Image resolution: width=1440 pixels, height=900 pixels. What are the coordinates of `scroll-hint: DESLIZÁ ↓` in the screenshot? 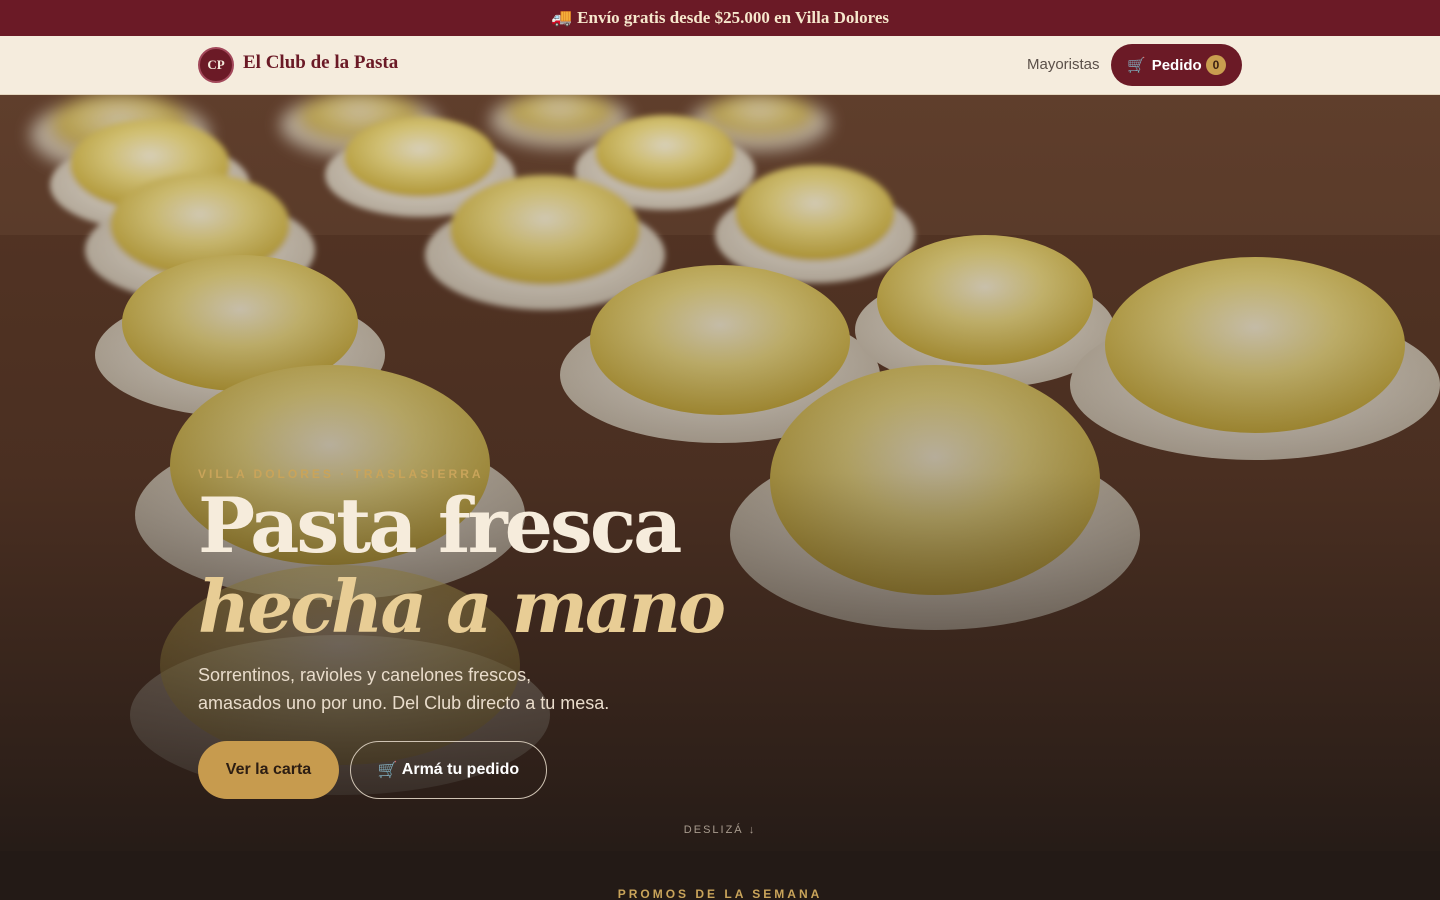 It's located at (720, 830).